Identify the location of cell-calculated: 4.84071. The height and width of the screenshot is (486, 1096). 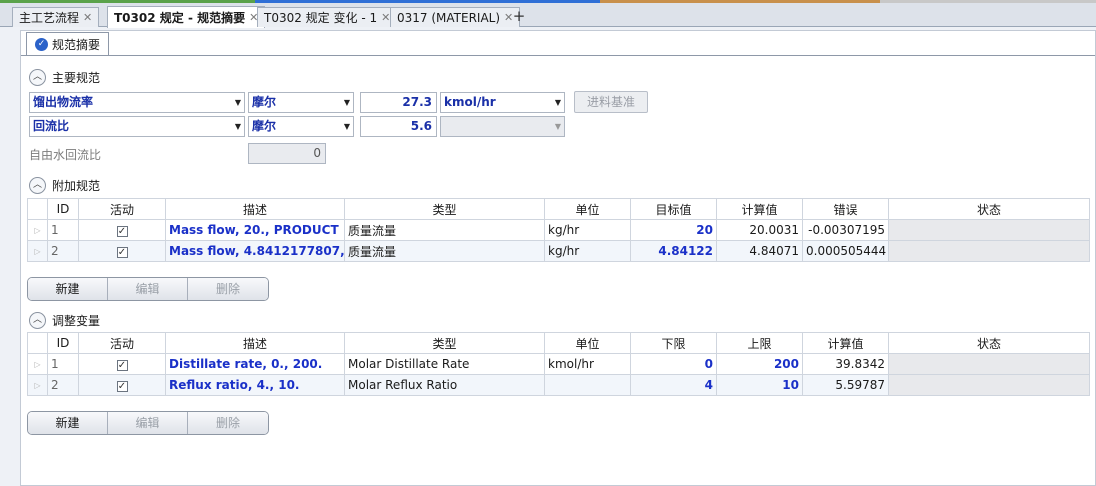
(759, 251).